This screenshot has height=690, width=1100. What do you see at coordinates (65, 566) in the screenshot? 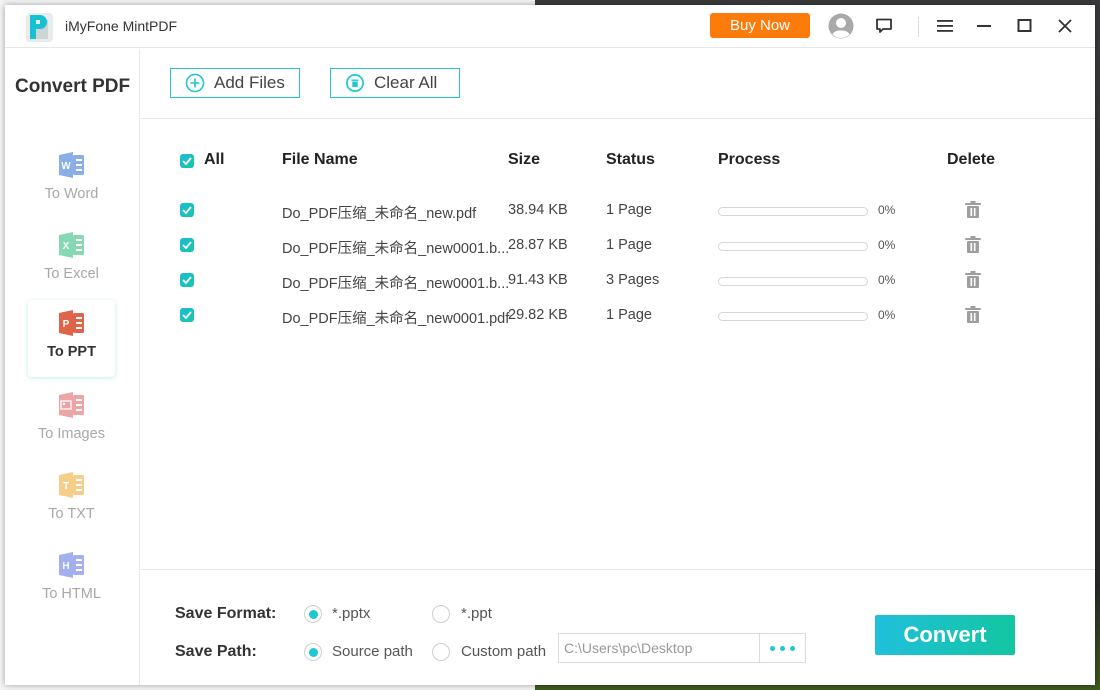
I see `svg-text: H` at bounding box center [65, 566].